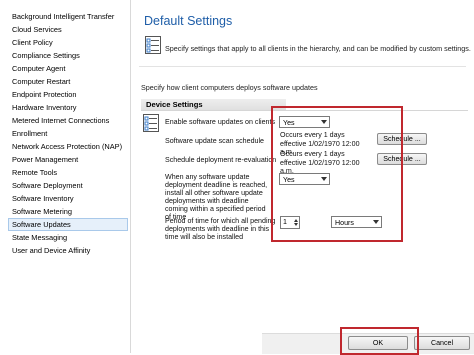 This screenshot has width=474, height=355. What do you see at coordinates (220, 122) in the screenshot?
I see `enable-updates-label: Enable software updates on clients` at bounding box center [220, 122].